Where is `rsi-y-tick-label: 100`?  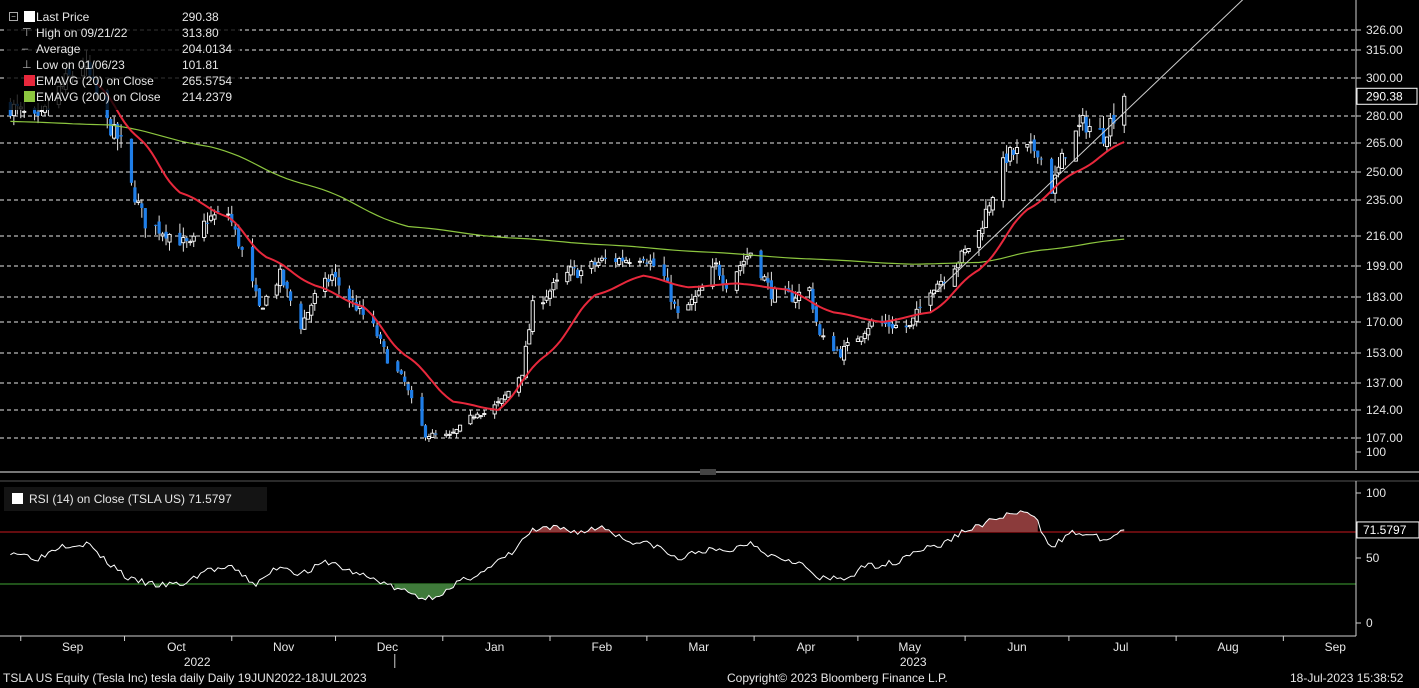
rsi-y-tick-label: 100 is located at coordinates (1376, 493).